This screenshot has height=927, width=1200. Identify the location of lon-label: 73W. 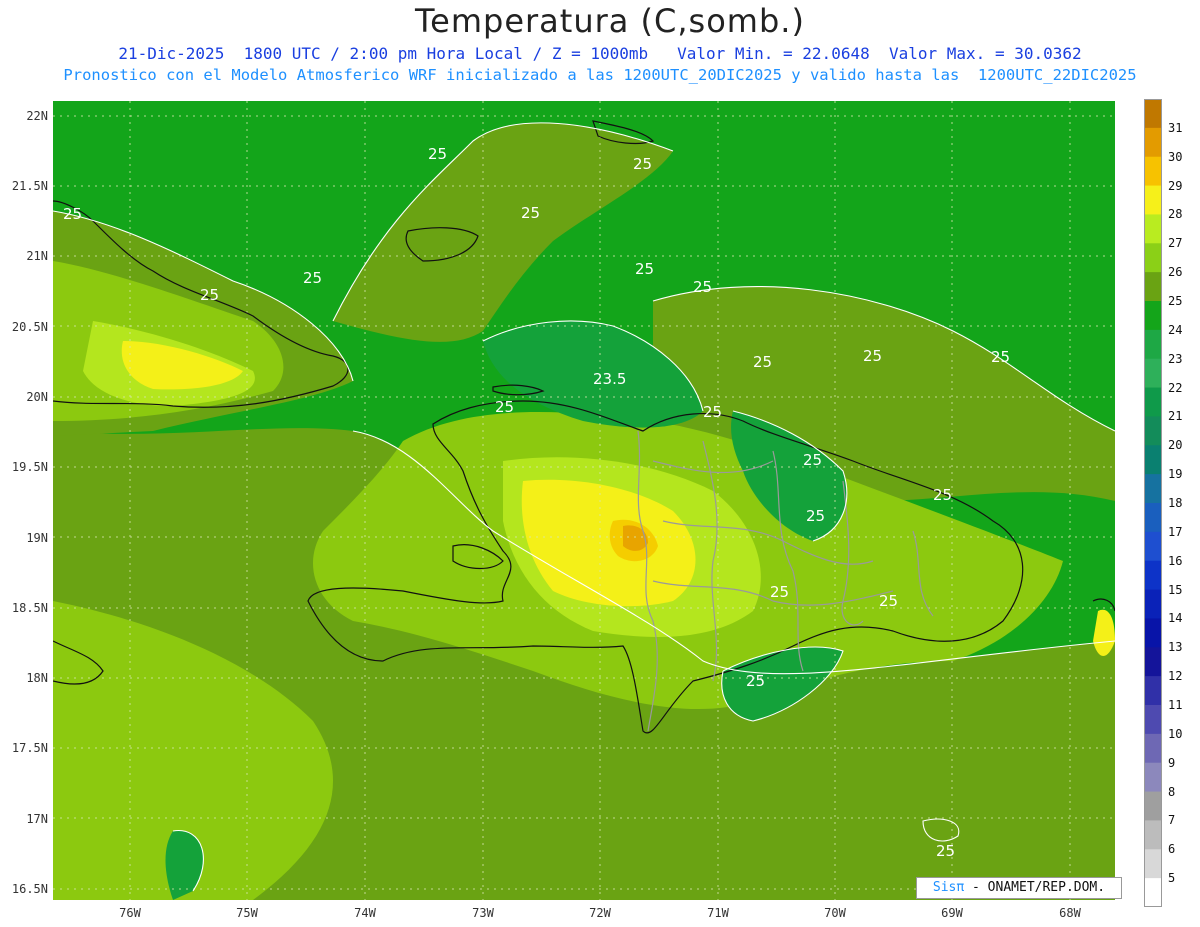
(483, 913).